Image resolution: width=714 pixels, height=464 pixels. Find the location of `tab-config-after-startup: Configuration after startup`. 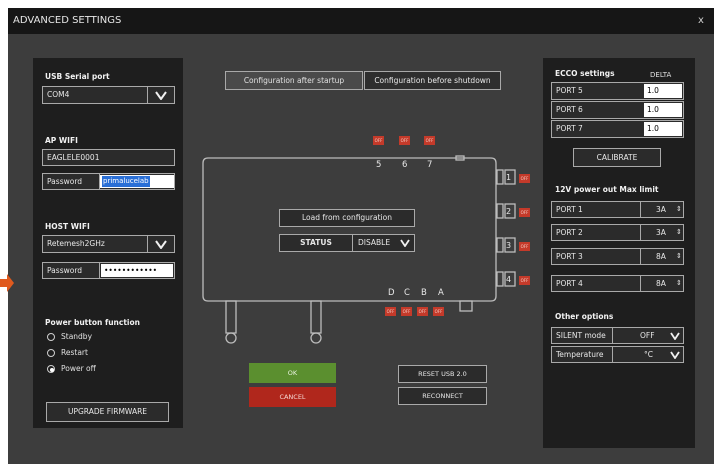

tab-config-after-startup: Configuration after startup is located at coordinates (294, 80).